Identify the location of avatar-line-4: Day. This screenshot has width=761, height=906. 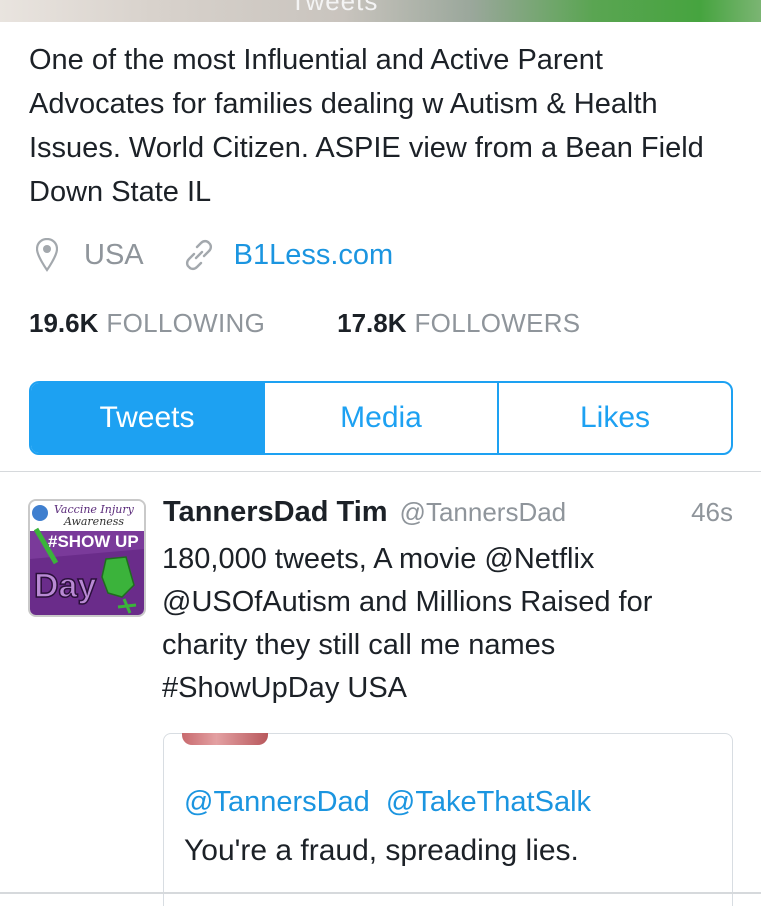
(65, 586).